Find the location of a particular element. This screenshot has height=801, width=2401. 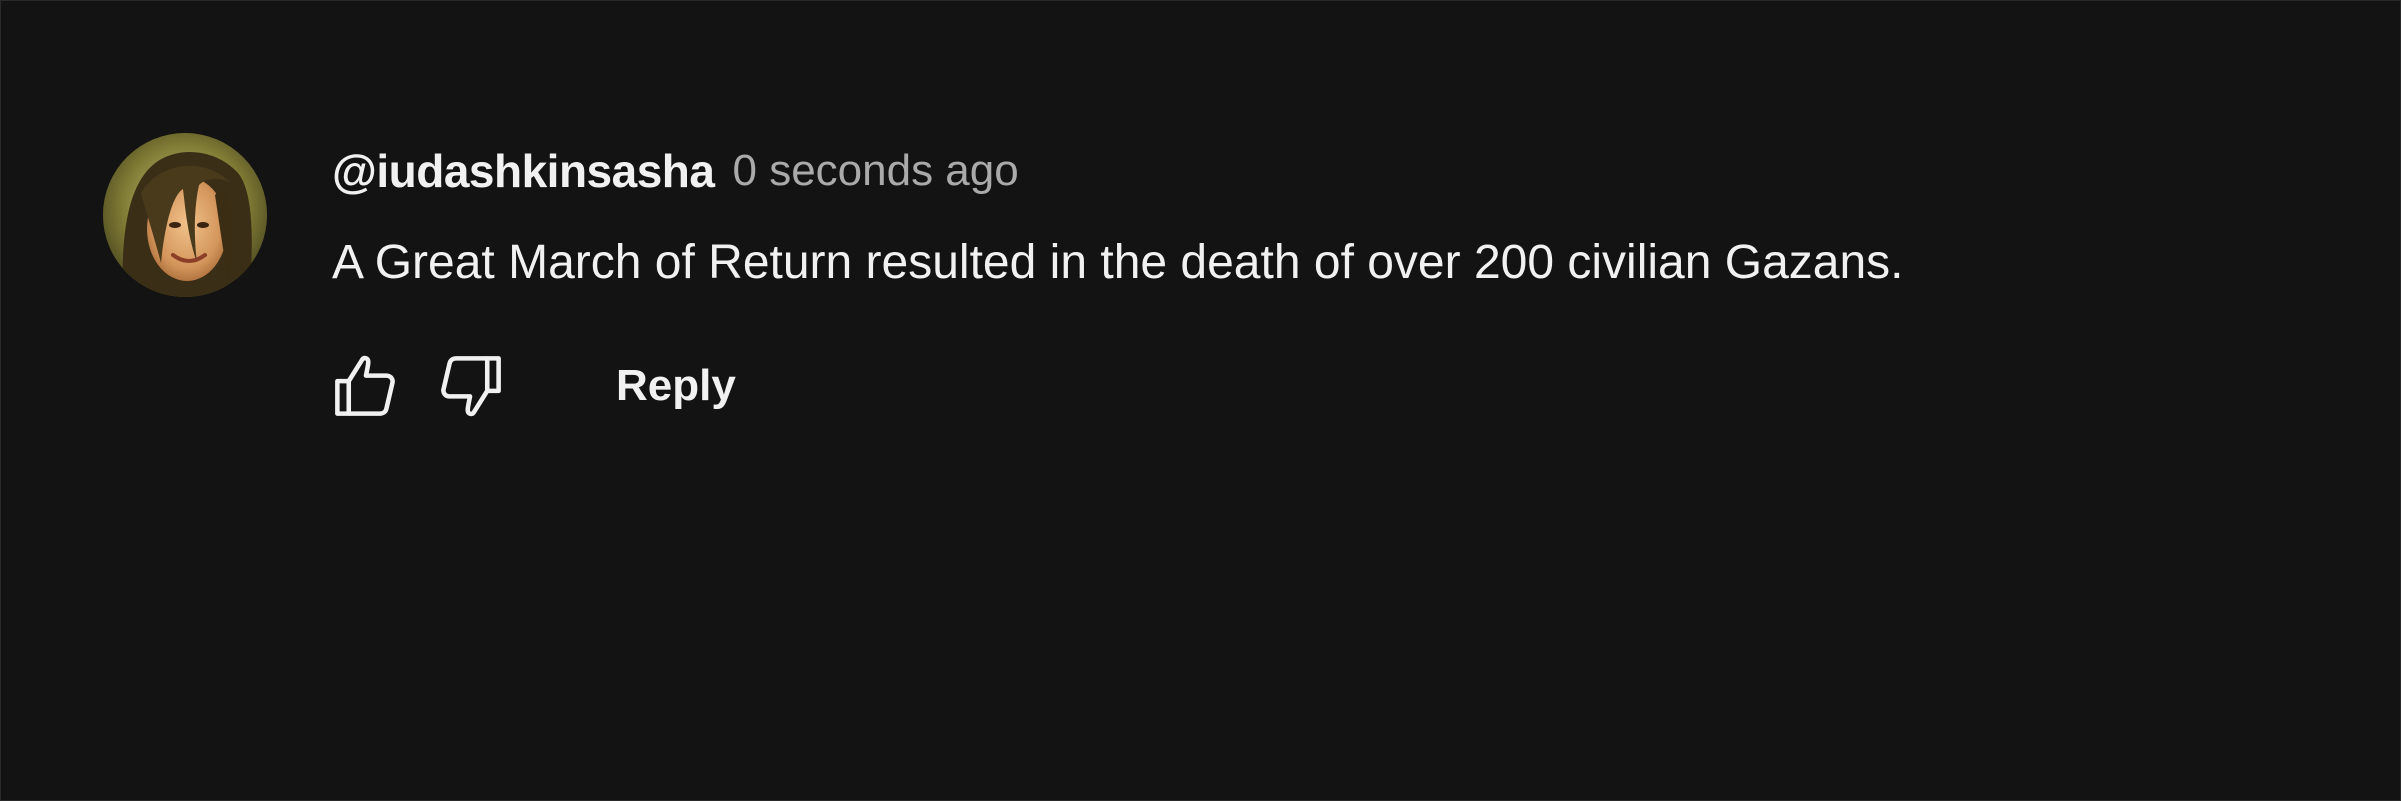

comment-header: @iudashkinsasha 0 seconds ago is located at coordinates (675, 171).